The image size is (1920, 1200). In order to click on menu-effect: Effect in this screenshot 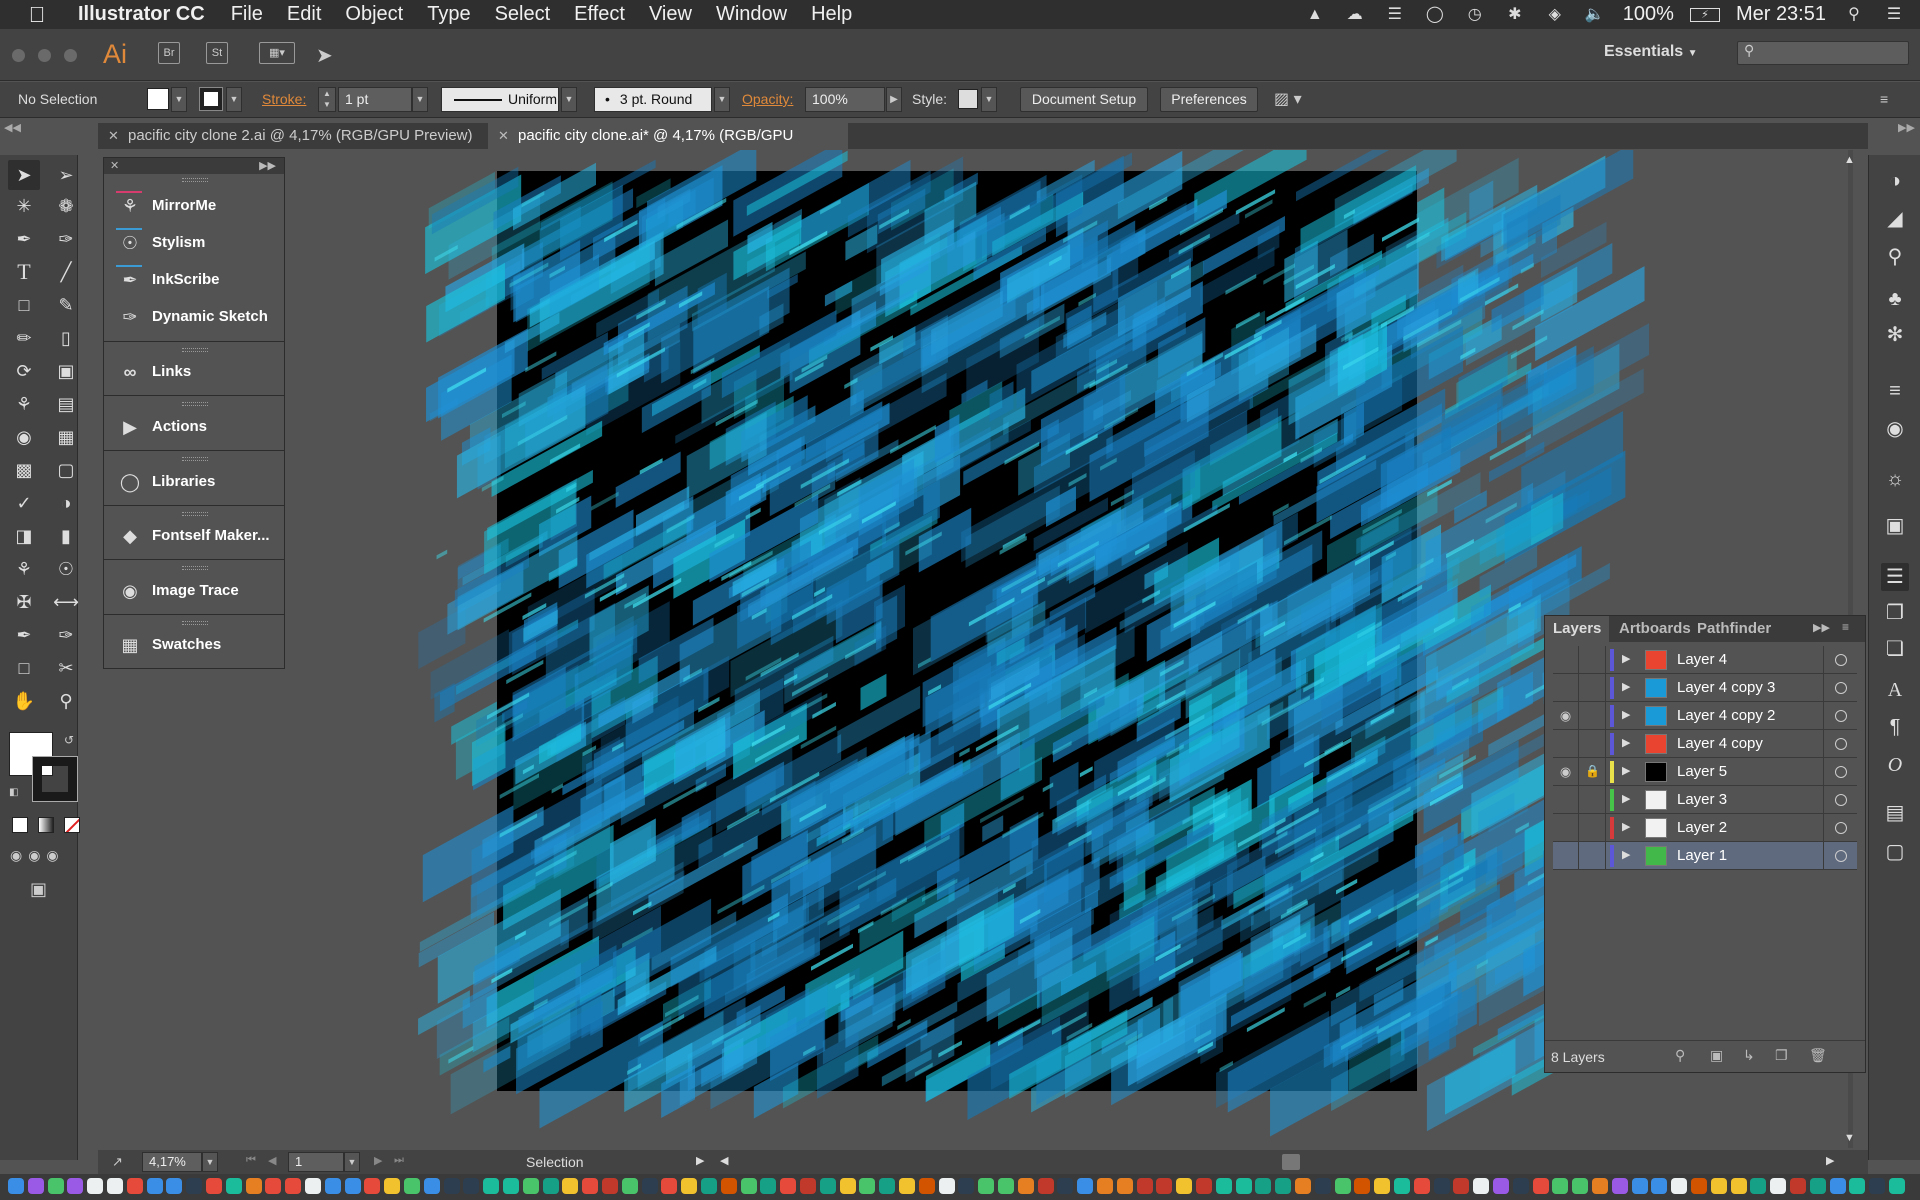, I will do `click(599, 14)`.